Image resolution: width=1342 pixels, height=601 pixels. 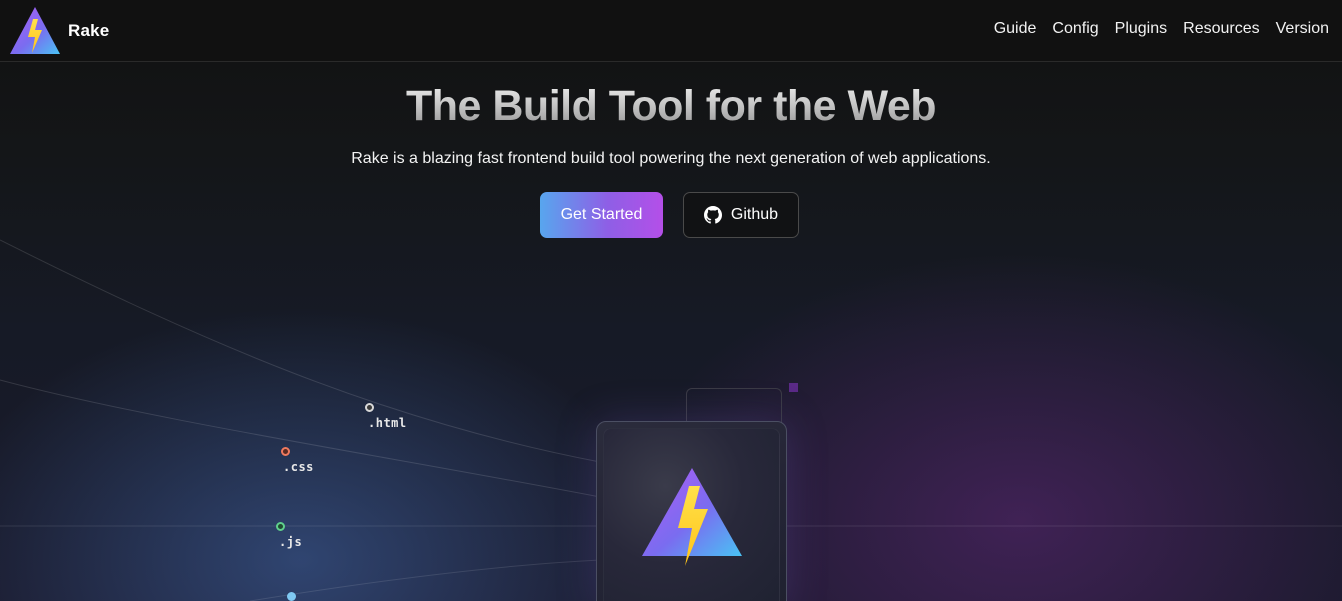 I want to click on main-nav: Guide Config Plugins Resources Version, so click(x=1161, y=29).